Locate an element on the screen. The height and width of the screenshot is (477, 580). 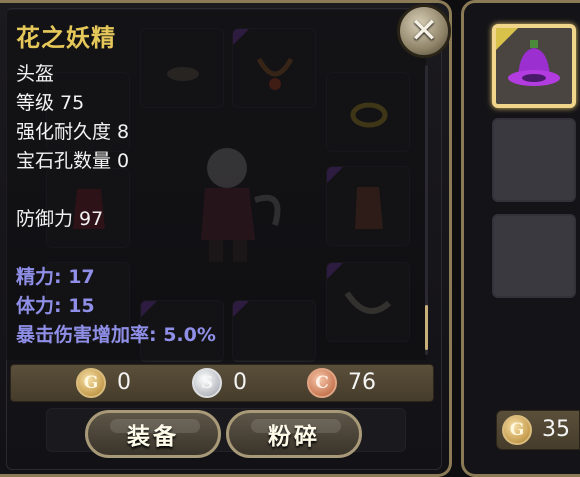
item-durability: 强化耐久度 8 is located at coordinates (73, 132).